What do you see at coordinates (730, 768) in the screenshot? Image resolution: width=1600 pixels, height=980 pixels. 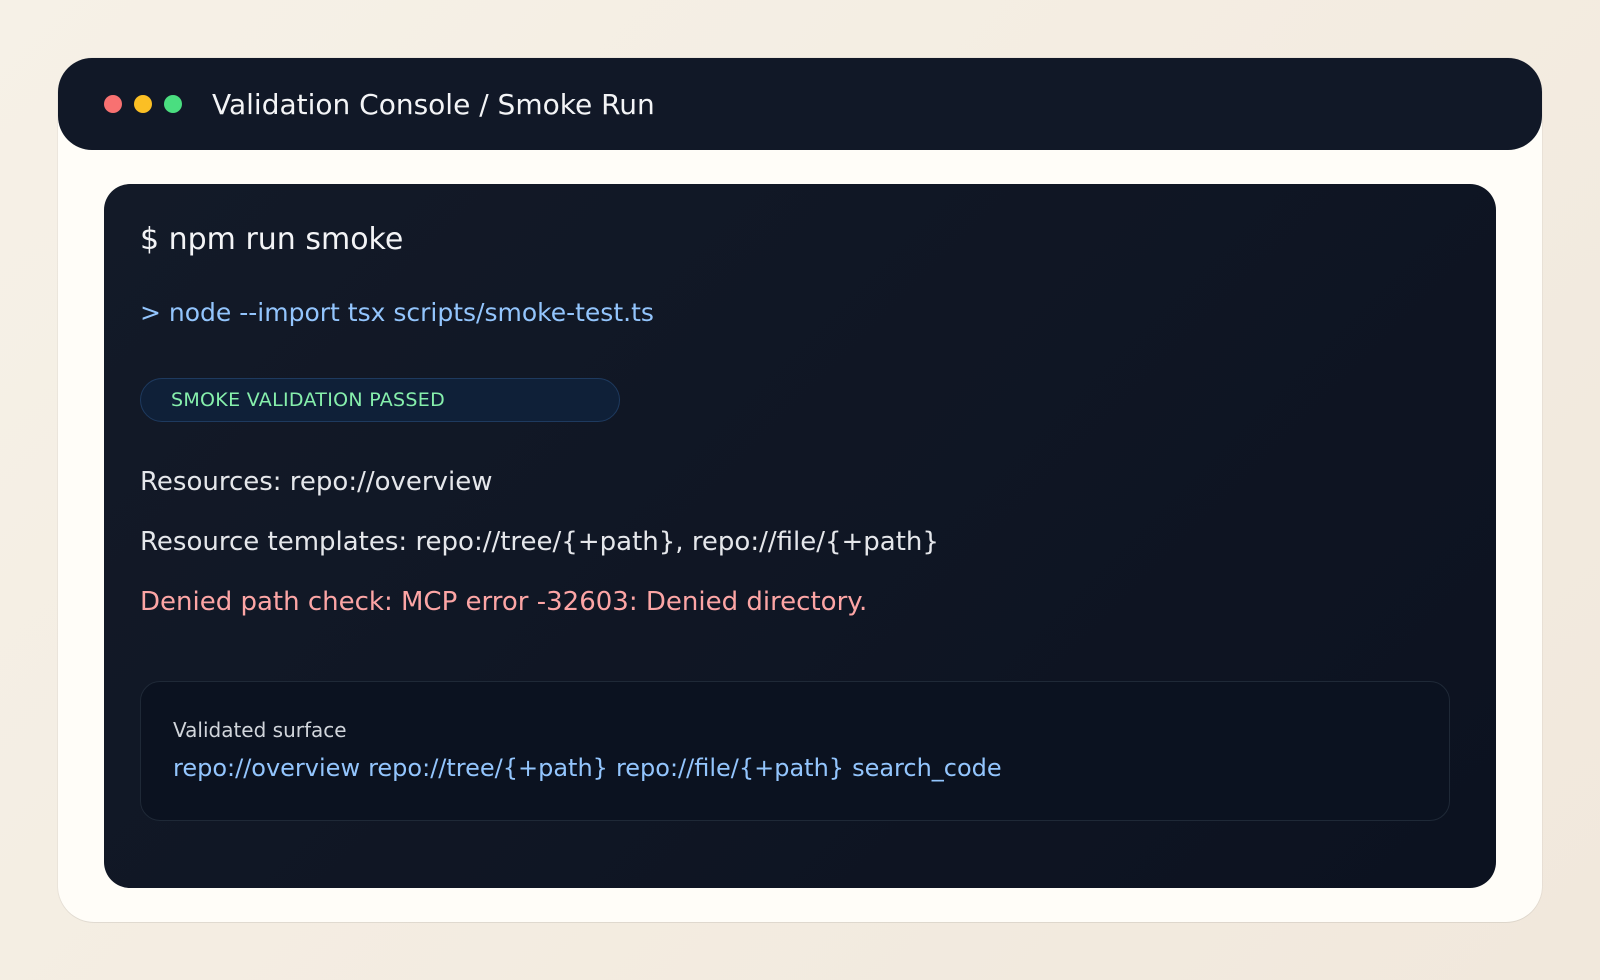 I see `surface-item-file: repo://file/{+path}` at bounding box center [730, 768].